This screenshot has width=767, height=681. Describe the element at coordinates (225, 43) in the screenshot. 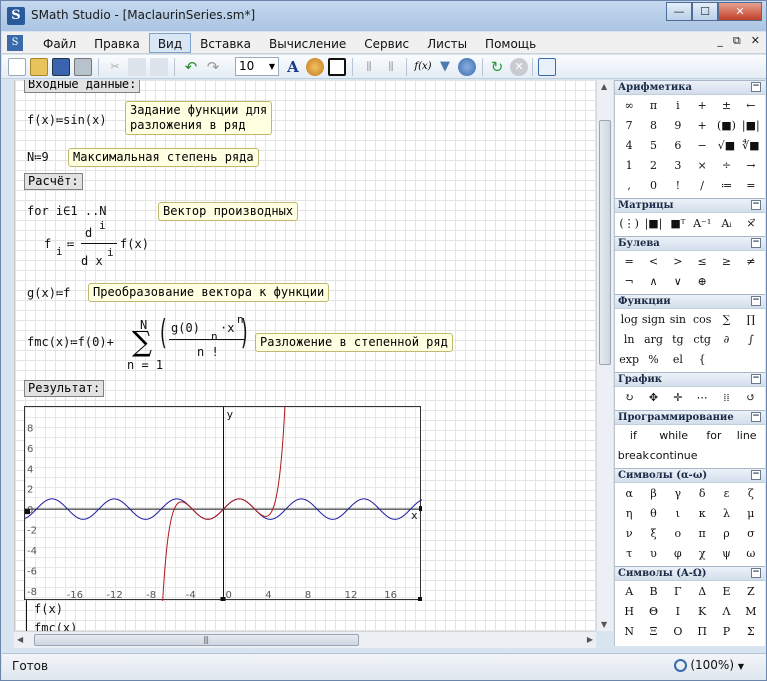

I see `menu-item: Вставка` at that location.